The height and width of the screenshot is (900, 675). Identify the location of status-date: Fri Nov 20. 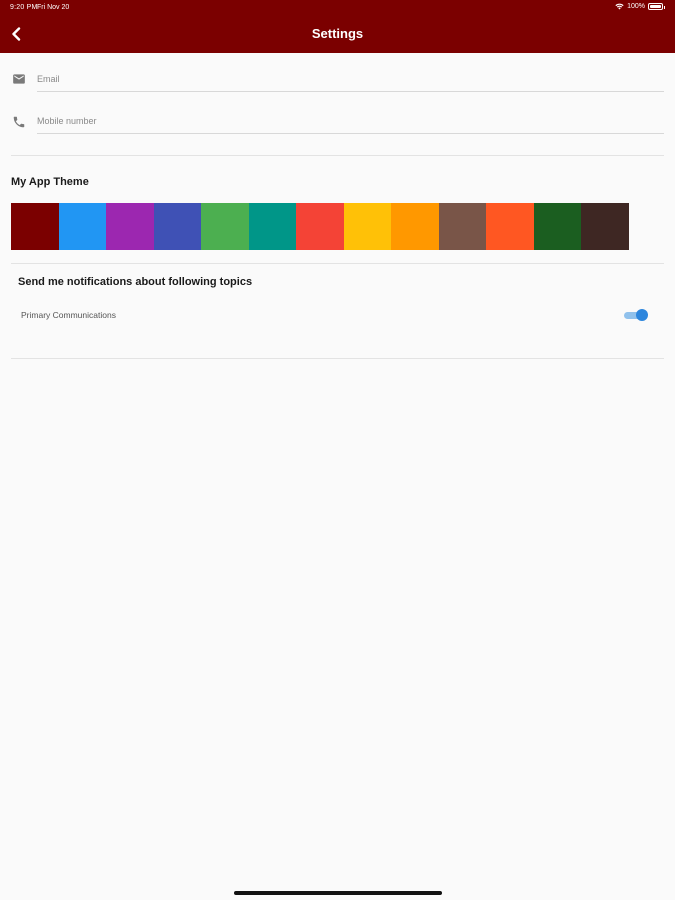
(53, 7).